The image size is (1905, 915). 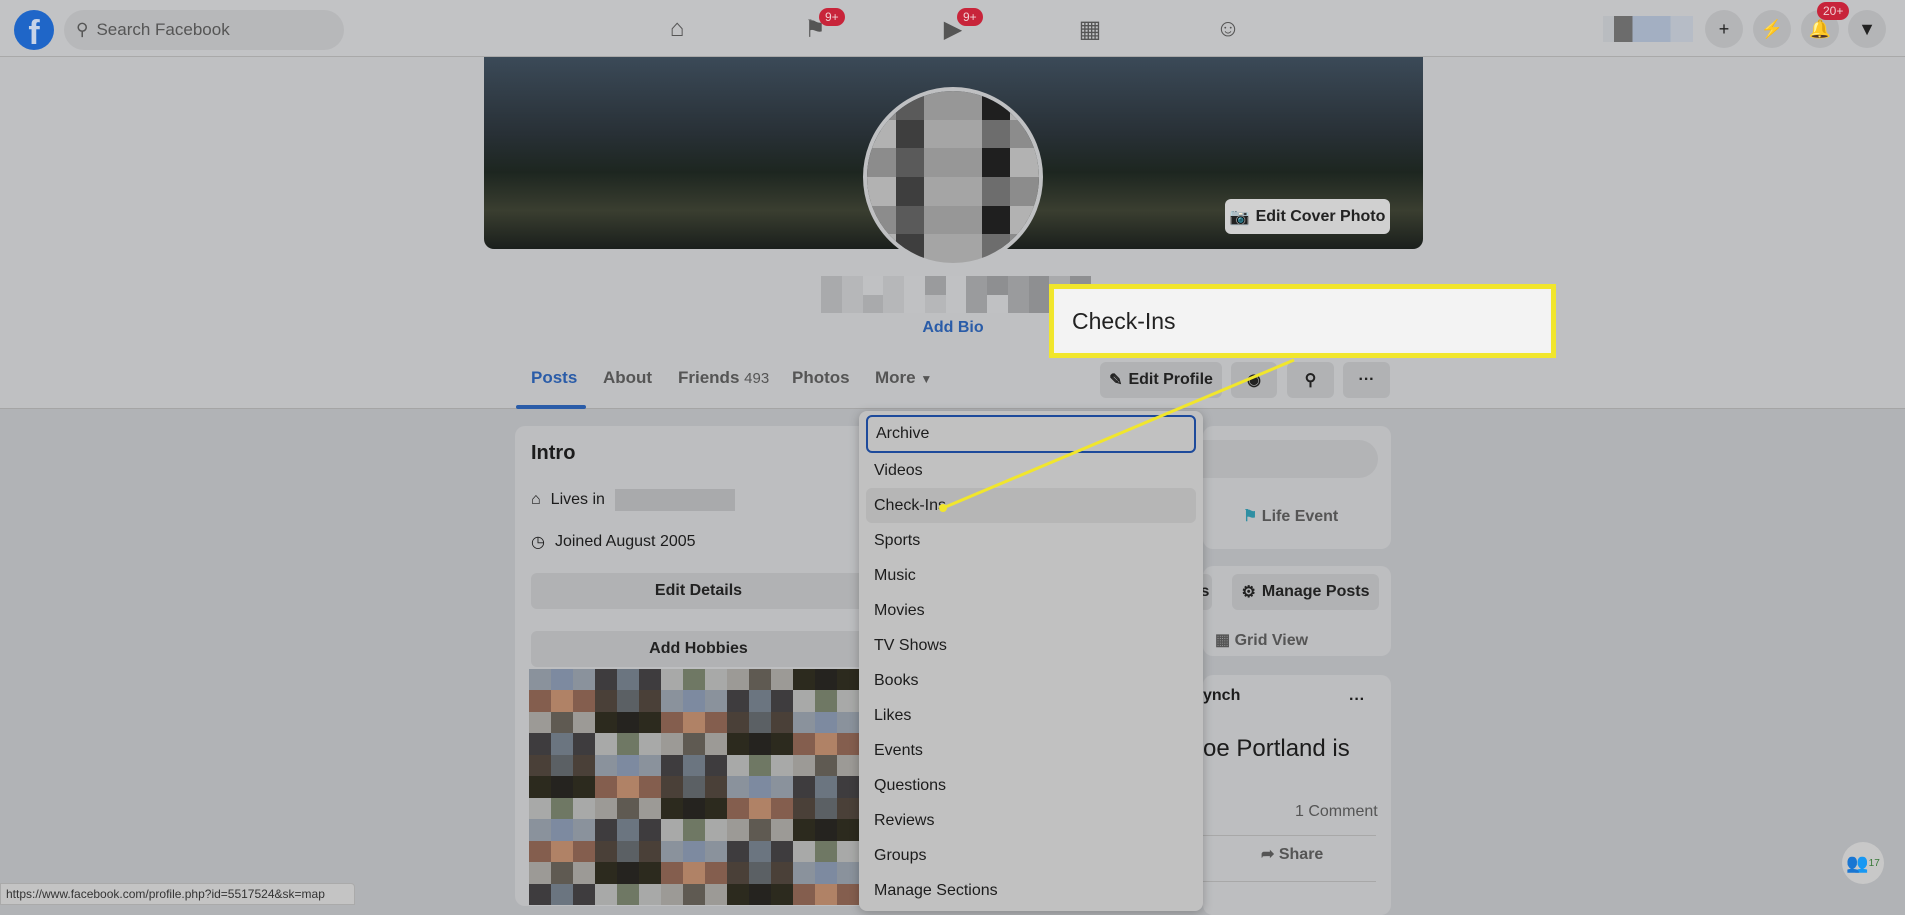 What do you see at coordinates (815, 28) in the screenshot?
I see `nav-pages: ⚑ 9+` at bounding box center [815, 28].